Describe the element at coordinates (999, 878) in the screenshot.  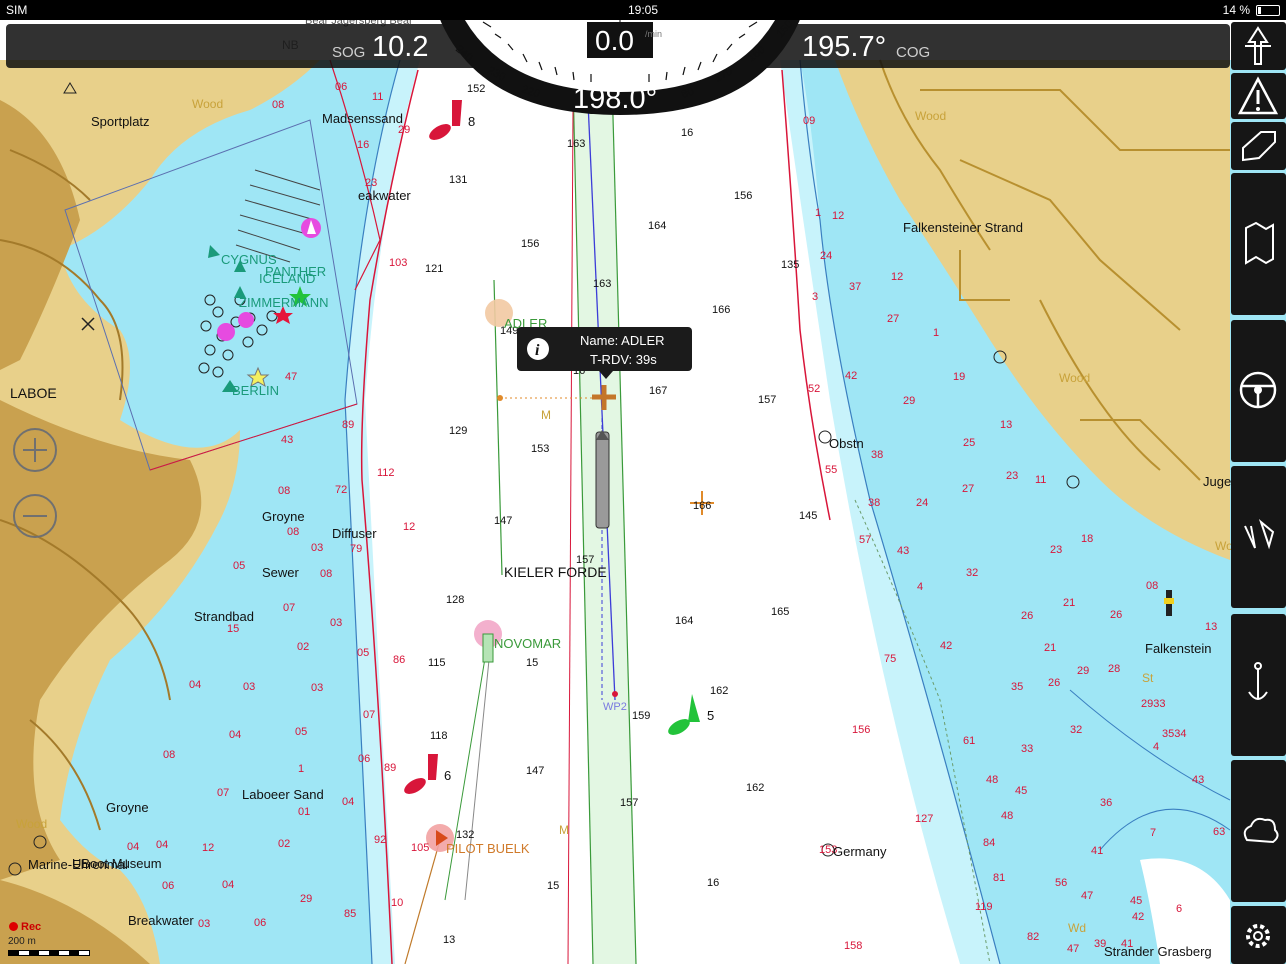
I see `depth-sounding: 81` at that location.